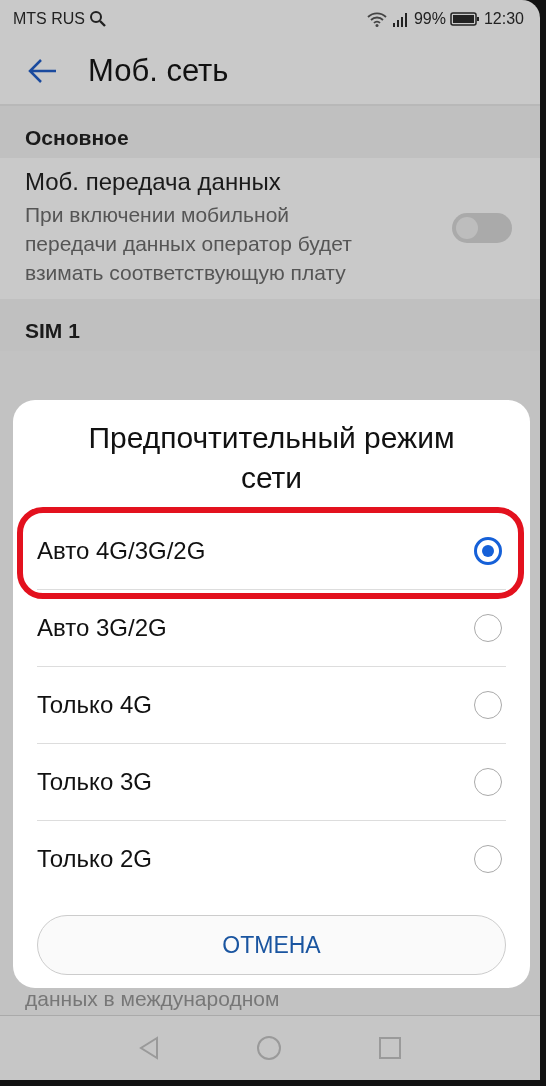 This screenshot has height=1086, width=546. I want to click on radio-button, so click(488, 551).